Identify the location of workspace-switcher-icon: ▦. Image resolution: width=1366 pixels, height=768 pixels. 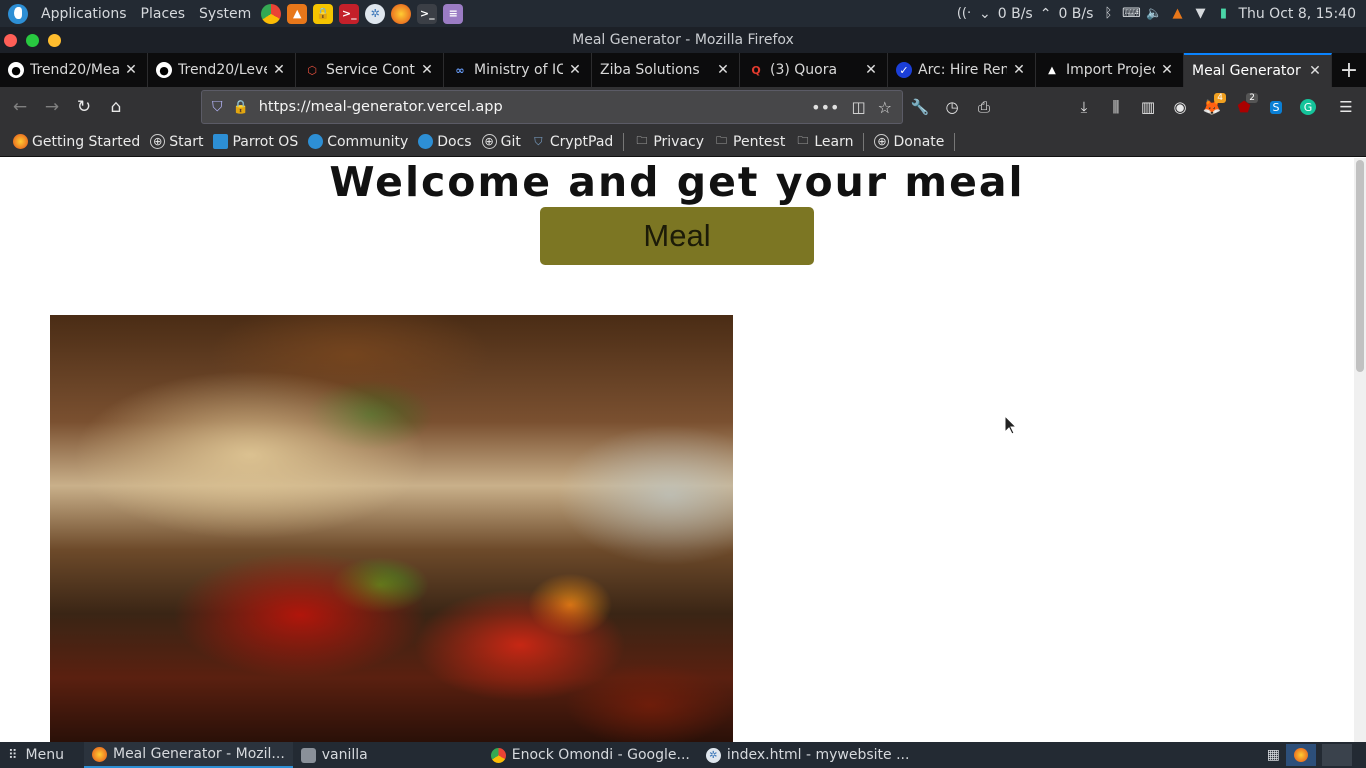
(1273, 755).